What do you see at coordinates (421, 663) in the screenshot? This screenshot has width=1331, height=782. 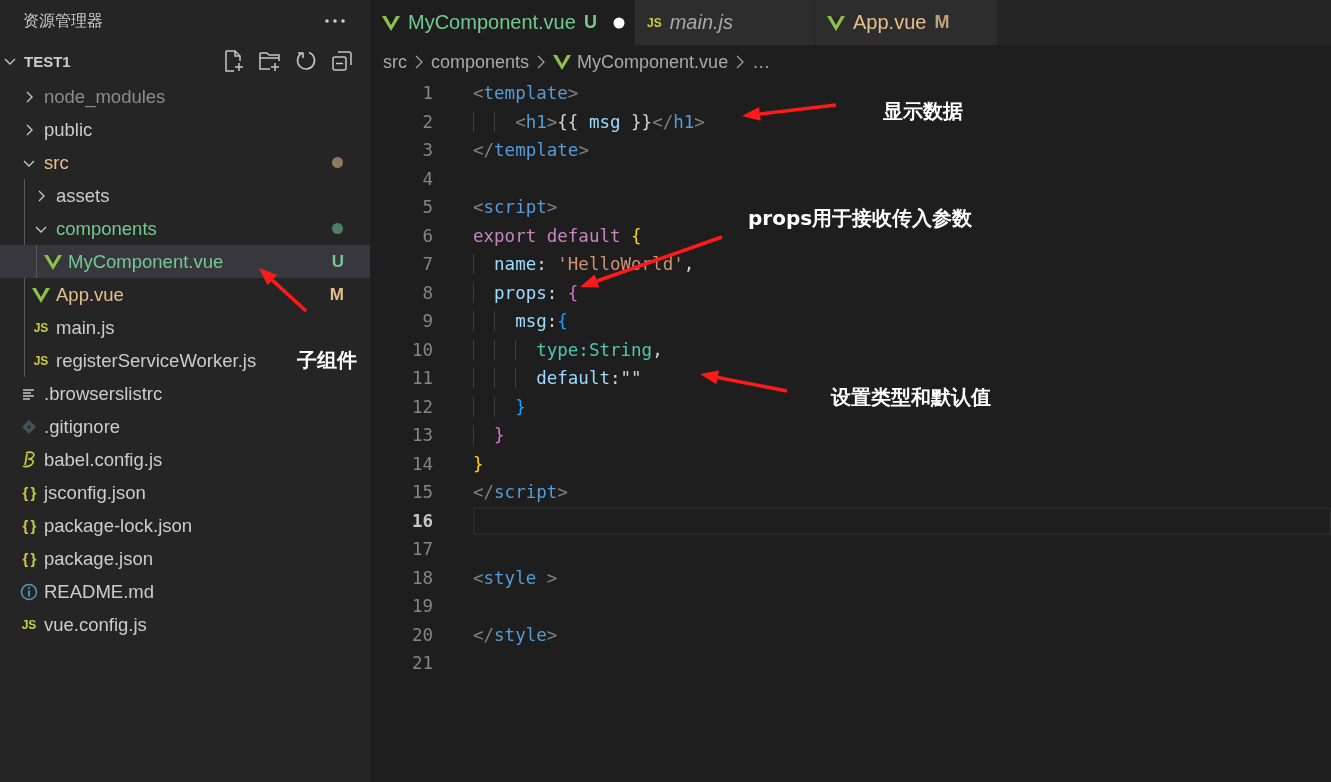 I see `line-number: 21` at bounding box center [421, 663].